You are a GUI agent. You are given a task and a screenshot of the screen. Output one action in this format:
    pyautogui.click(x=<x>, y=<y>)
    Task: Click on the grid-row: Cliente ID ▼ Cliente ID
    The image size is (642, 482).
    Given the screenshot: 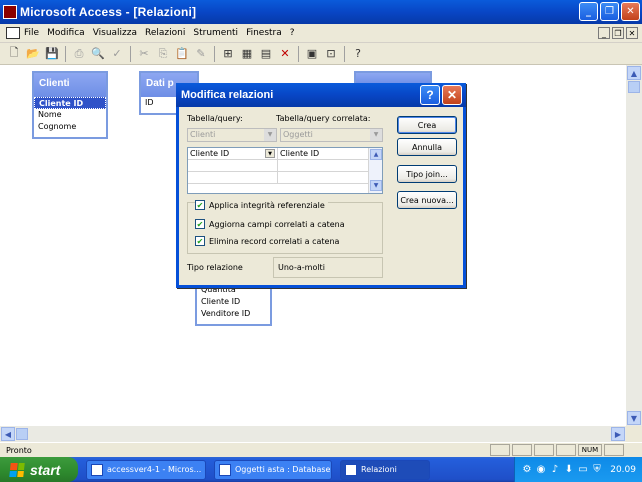 What is the action you would take?
    pyautogui.click(x=278, y=154)
    